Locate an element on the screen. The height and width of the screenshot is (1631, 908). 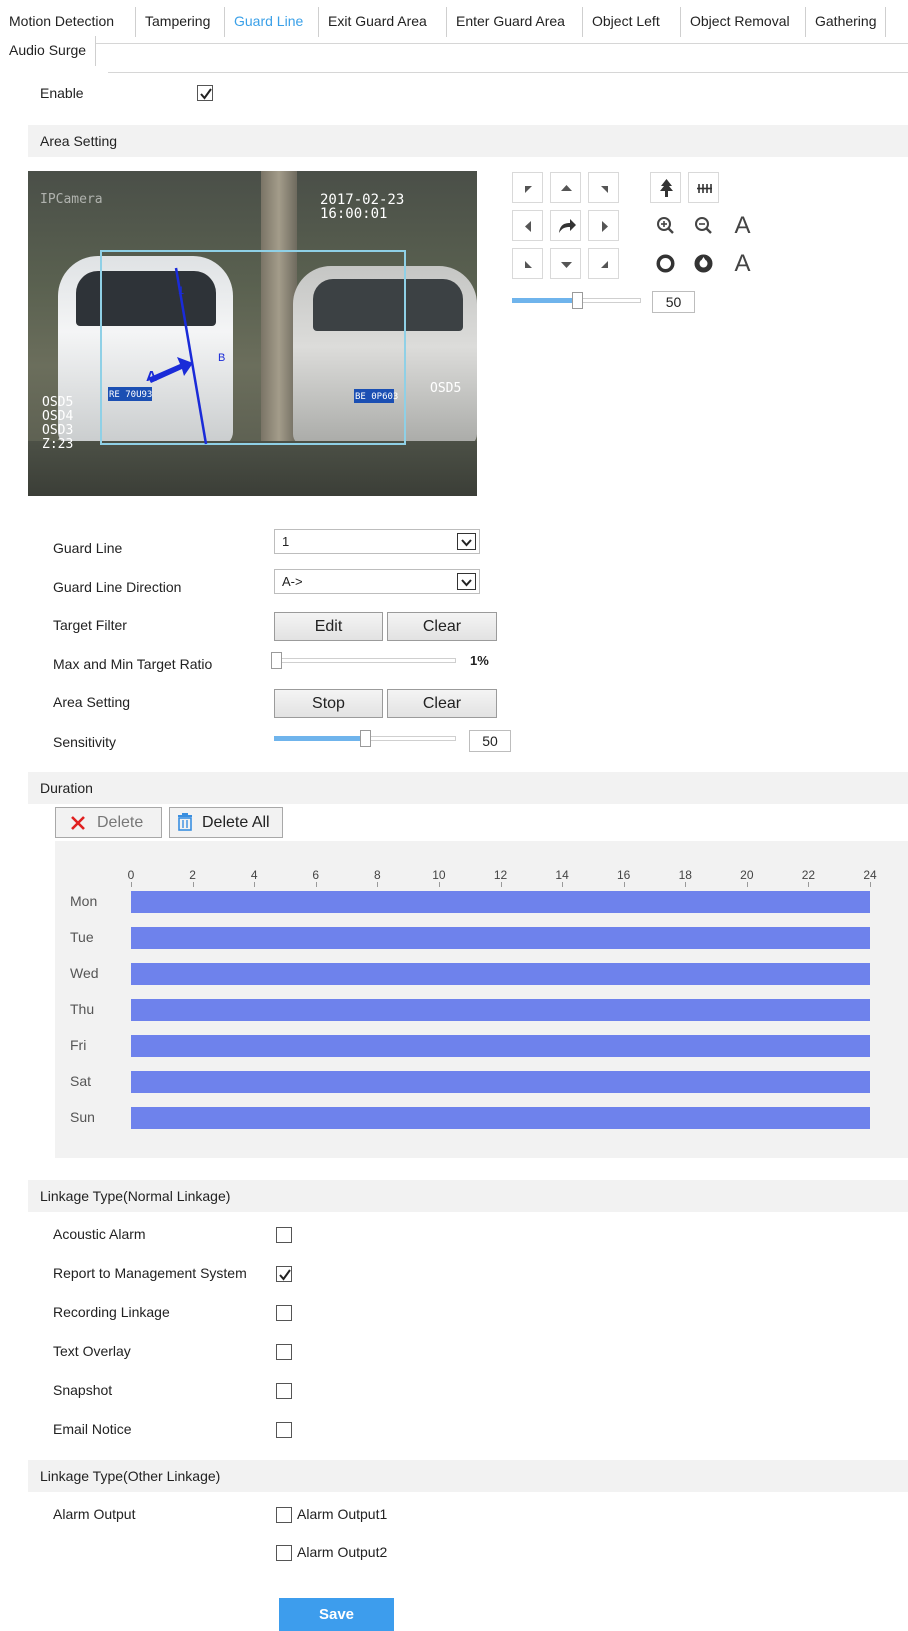
linkage-other-header: Linkage Type(Other Linkage) is located at coordinates (468, 1476).